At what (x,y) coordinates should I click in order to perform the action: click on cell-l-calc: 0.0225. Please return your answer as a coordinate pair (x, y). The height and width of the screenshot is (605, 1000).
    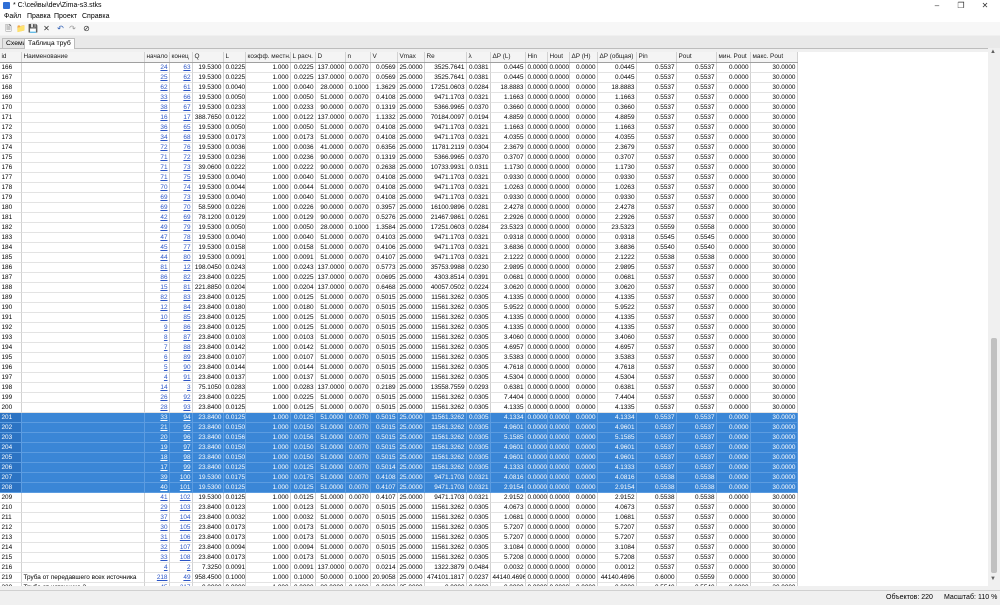
    Looking at the image, I should click on (303, 278).